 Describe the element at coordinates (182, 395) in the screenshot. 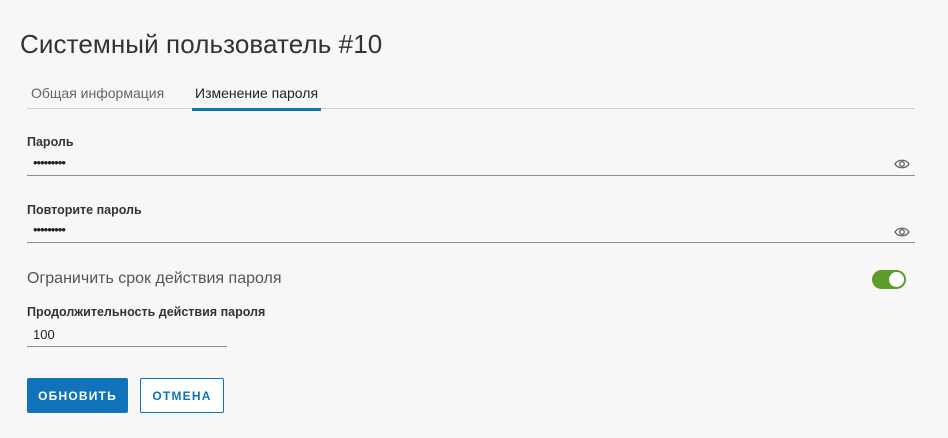

I see `cancel-button: ОТМЕНА` at that location.